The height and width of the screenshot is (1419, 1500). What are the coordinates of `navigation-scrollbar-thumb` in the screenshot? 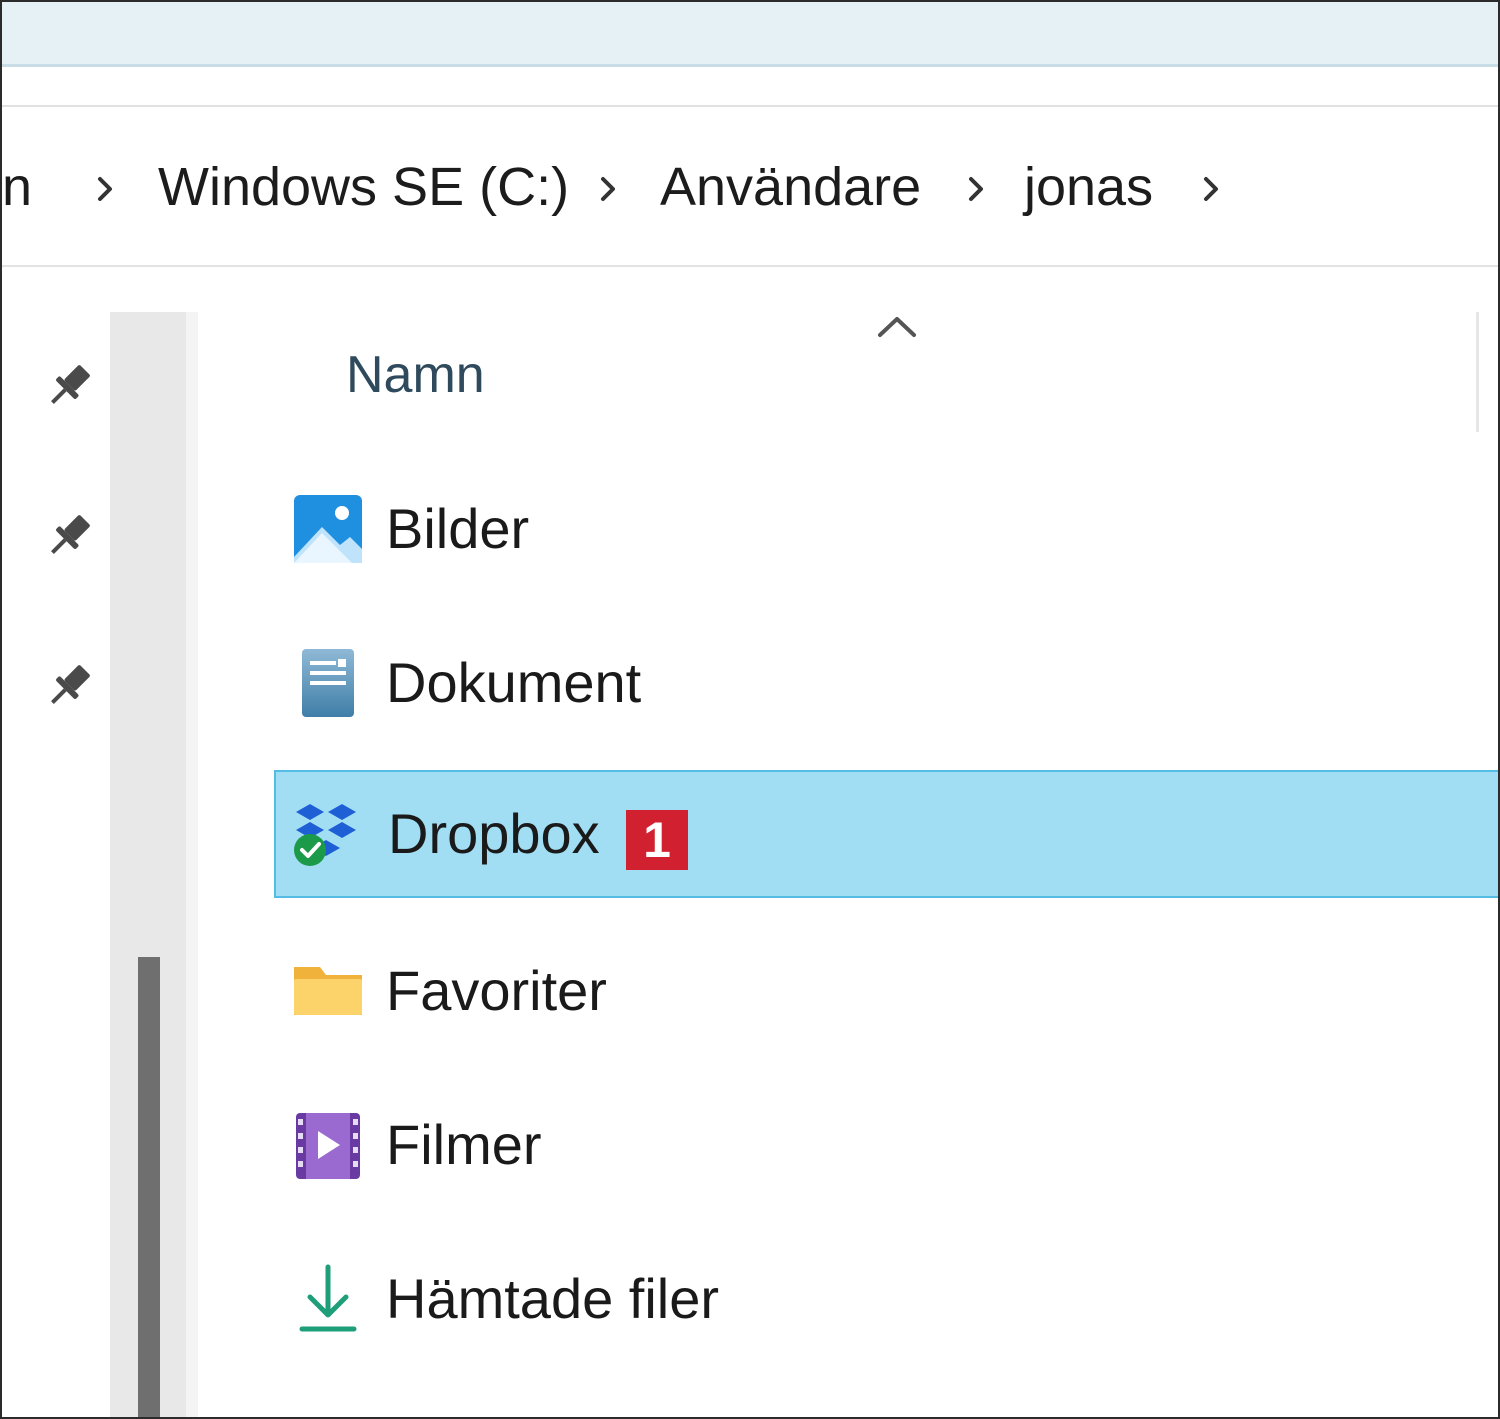 It's located at (149, 1187).